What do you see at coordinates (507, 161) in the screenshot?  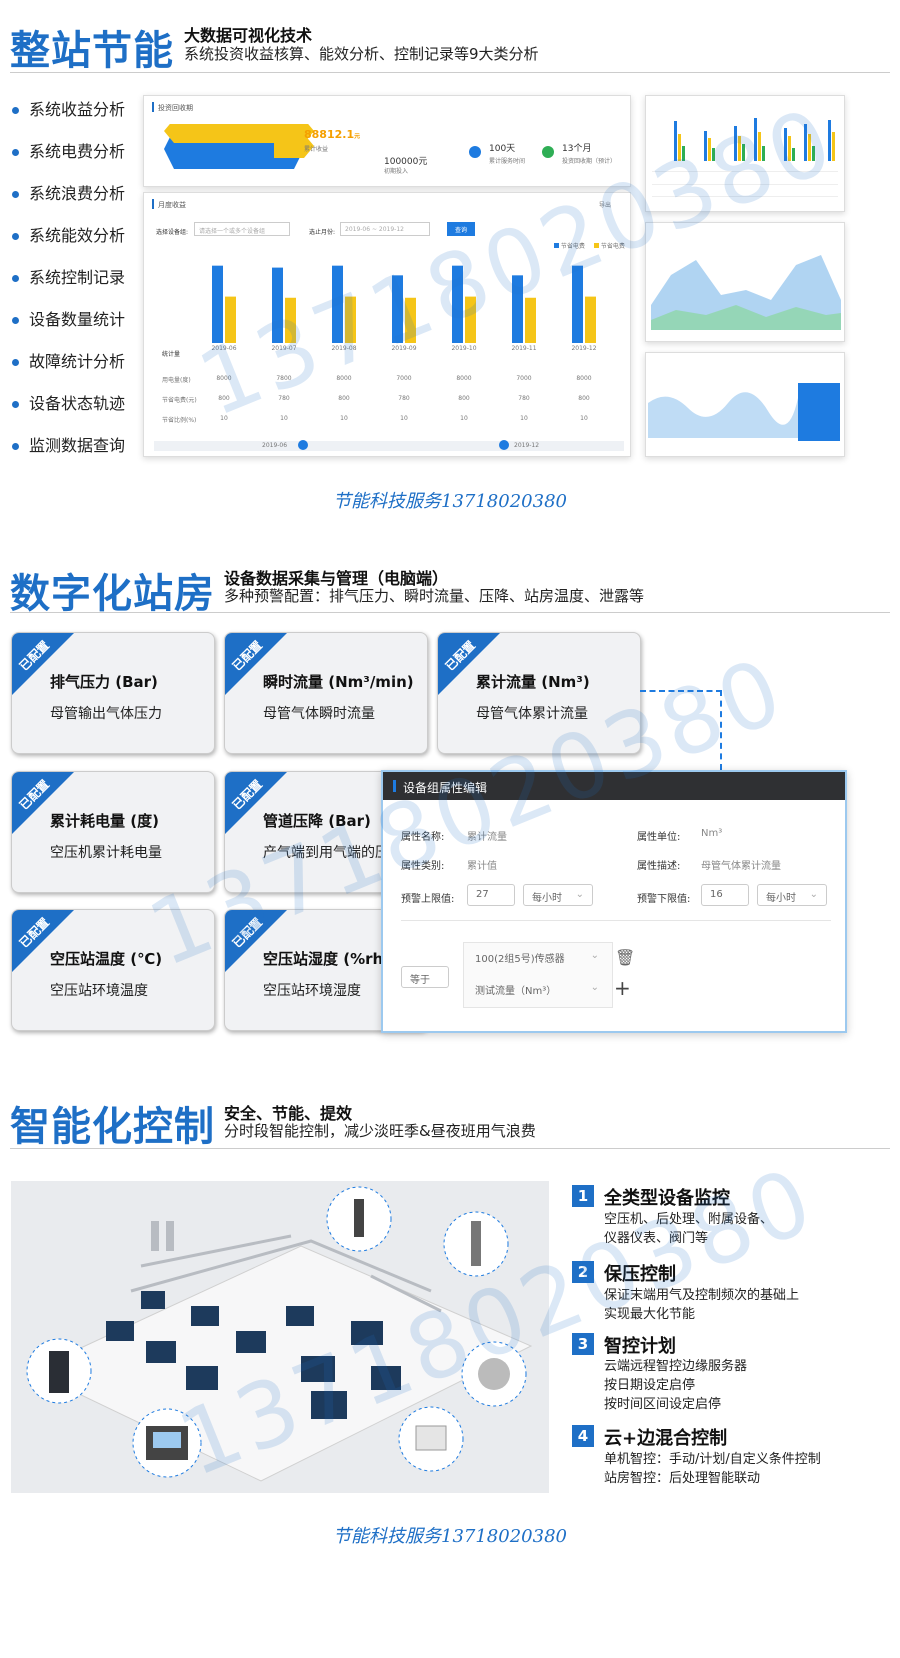 I see `days-label: 累计服务时间` at bounding box center [507, 161].